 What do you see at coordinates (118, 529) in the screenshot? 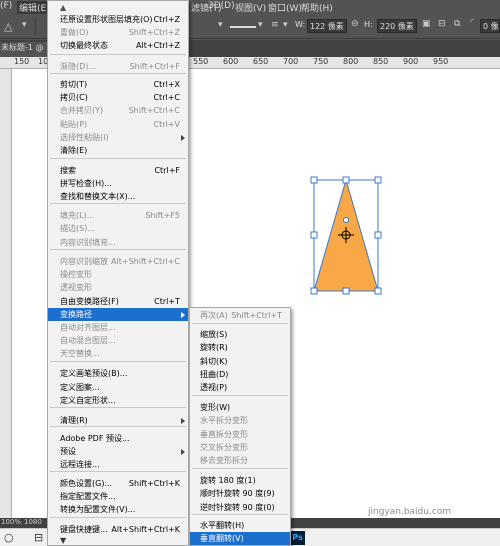
I see `edit-menu-item: 键盘快捷键... Alt+Shift+Ctrl+K` at bounding box center [118, 529].